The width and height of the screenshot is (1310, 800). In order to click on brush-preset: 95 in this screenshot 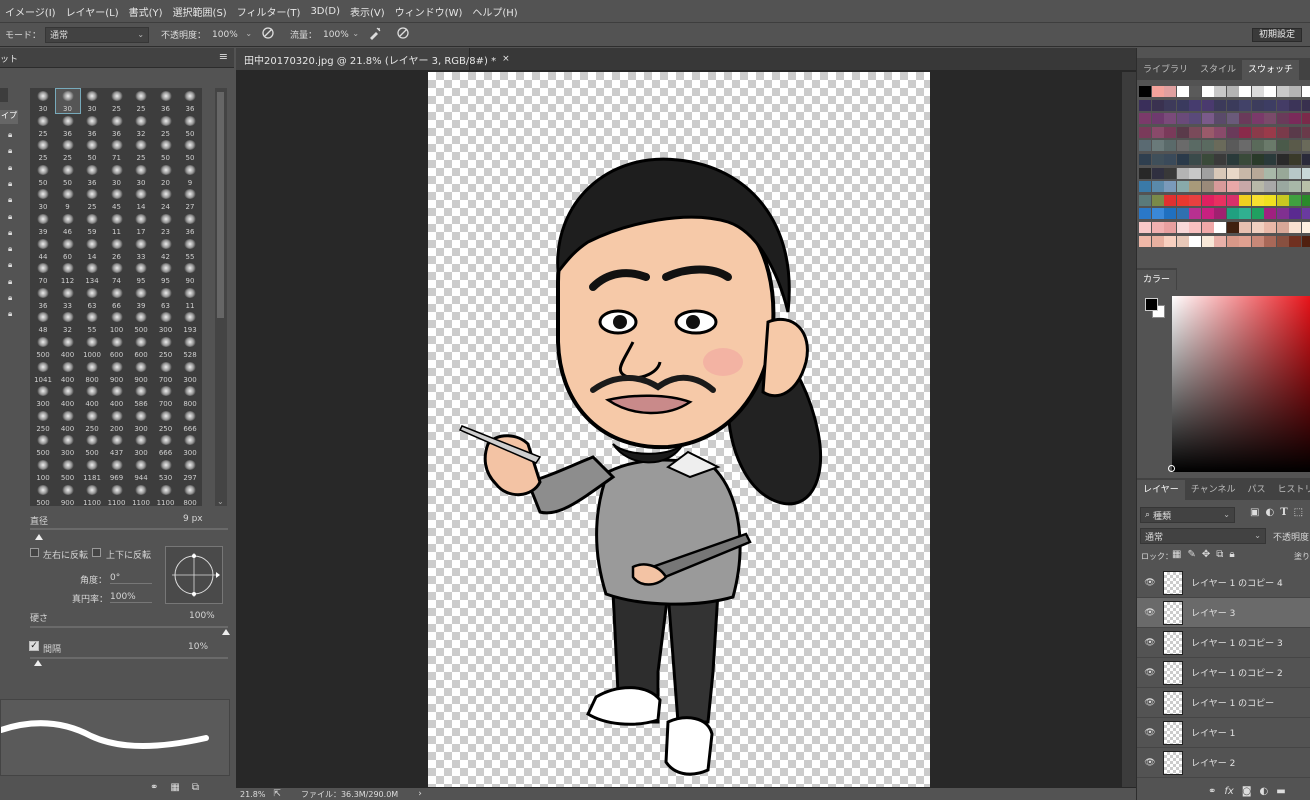, I will do `click(166, 273)`.